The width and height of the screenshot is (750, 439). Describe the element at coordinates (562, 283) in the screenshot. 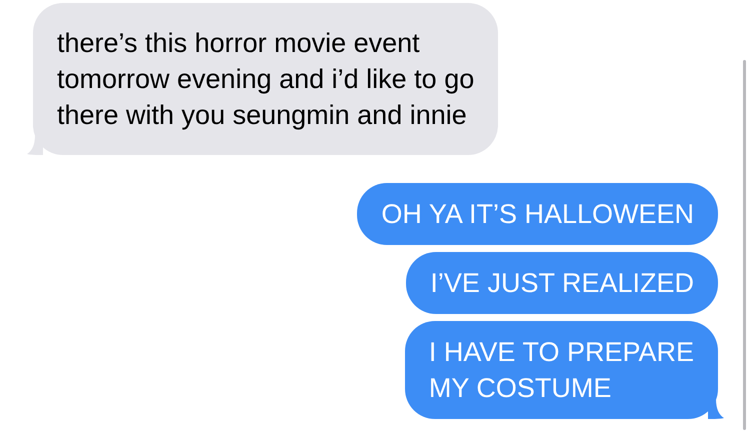

I see `sent-message-bubble: I’VE JUST REALIZED` at that location.